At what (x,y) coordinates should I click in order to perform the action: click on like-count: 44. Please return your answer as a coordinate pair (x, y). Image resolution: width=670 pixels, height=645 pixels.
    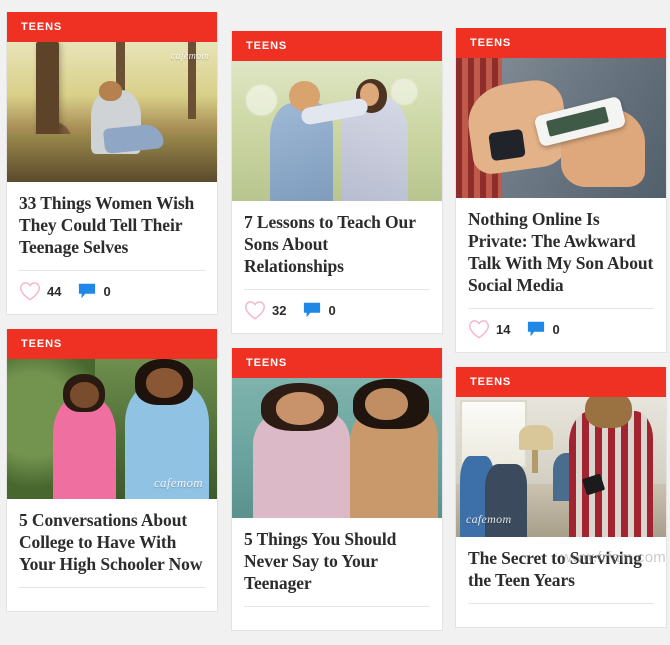
    Looking at the image, I should click on (54, 291).